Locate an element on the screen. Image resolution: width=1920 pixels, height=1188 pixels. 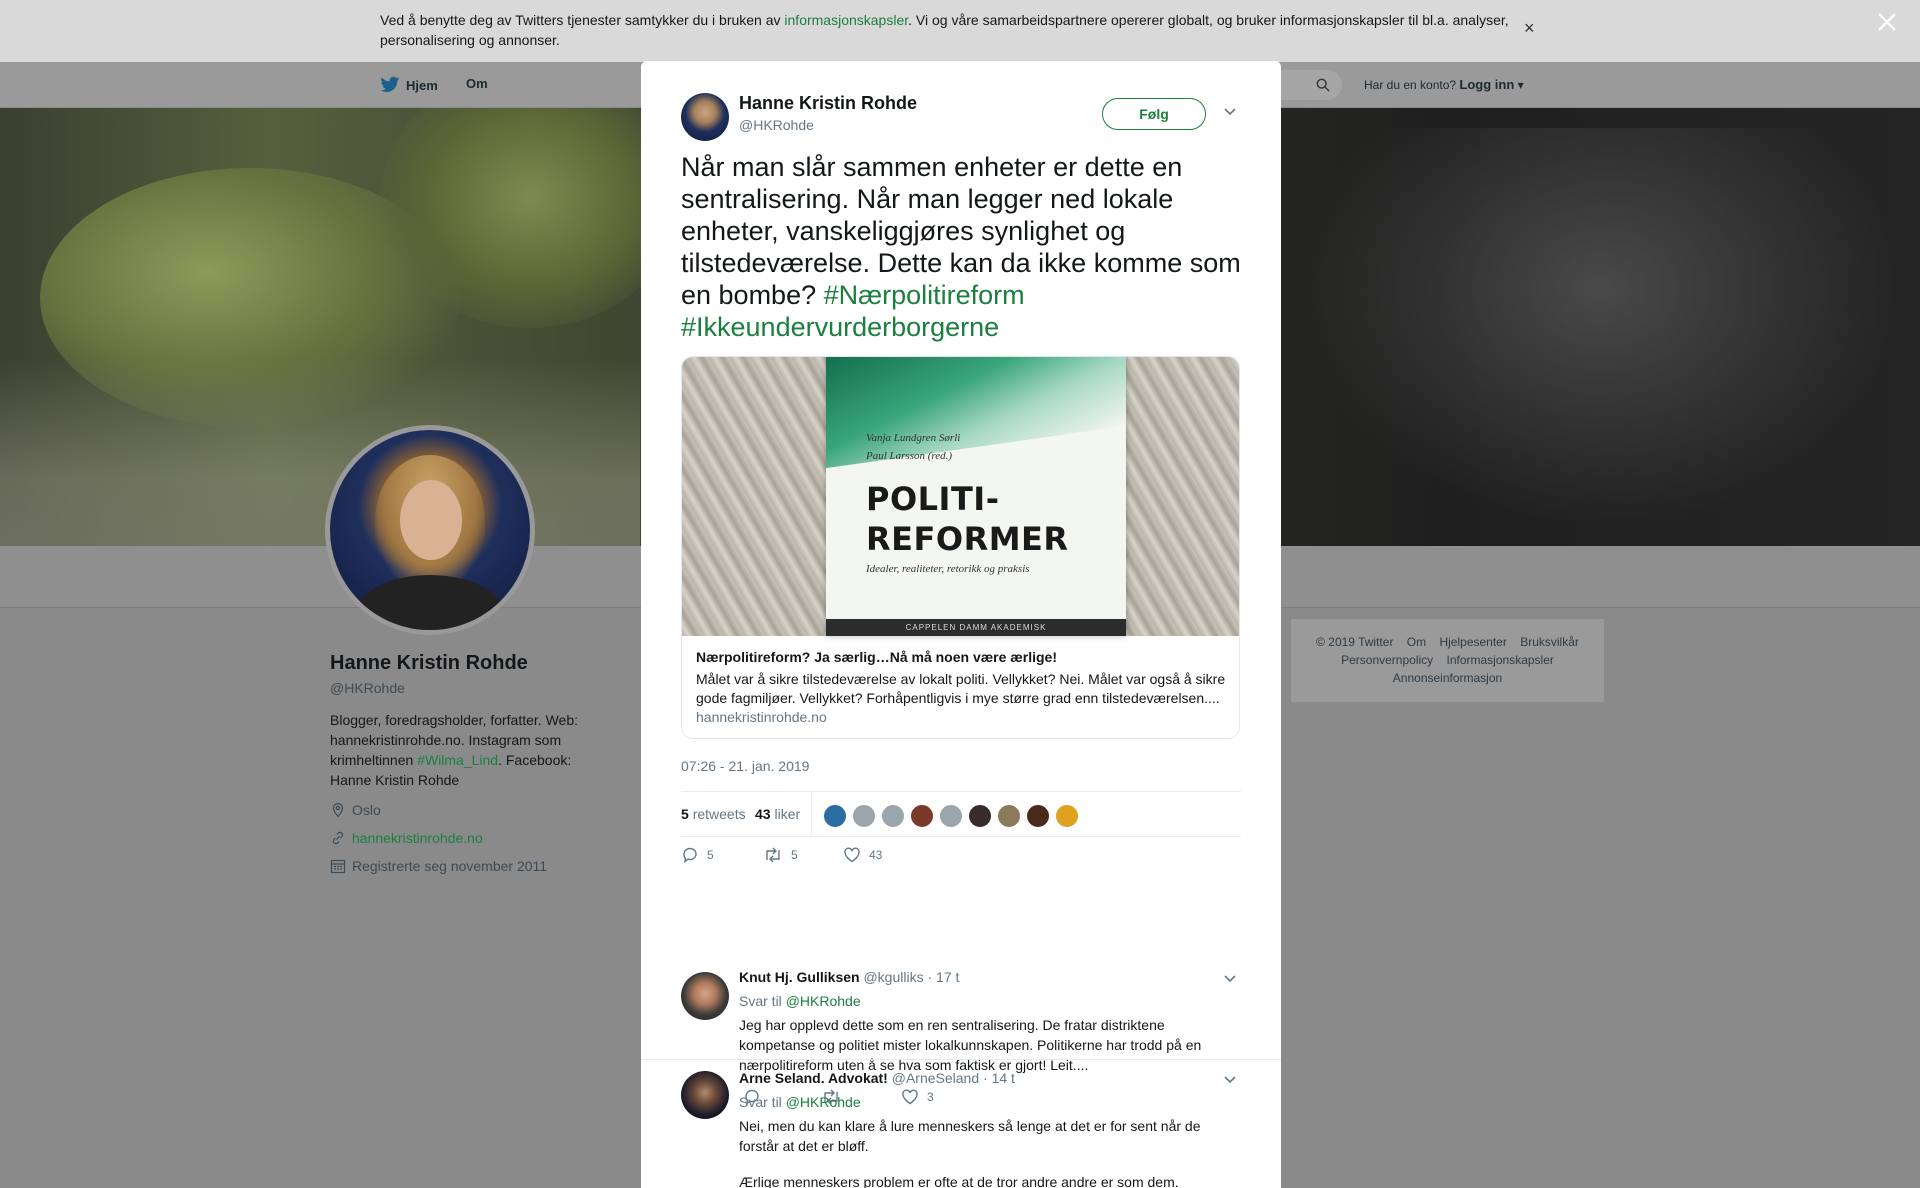
follow-button: Følg is located at coordinates (1154, 114).